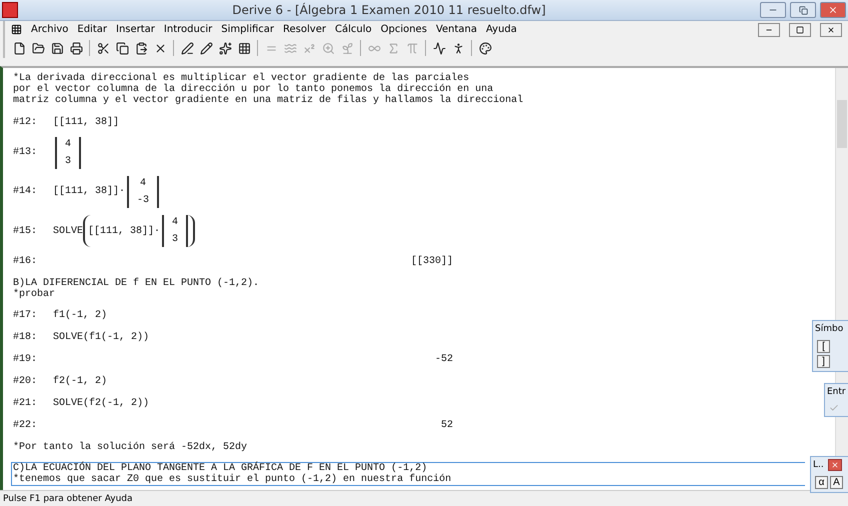 The height and width of the screenshot is (506, 848). I want to click on line-label: #17:, so click(25, 316).